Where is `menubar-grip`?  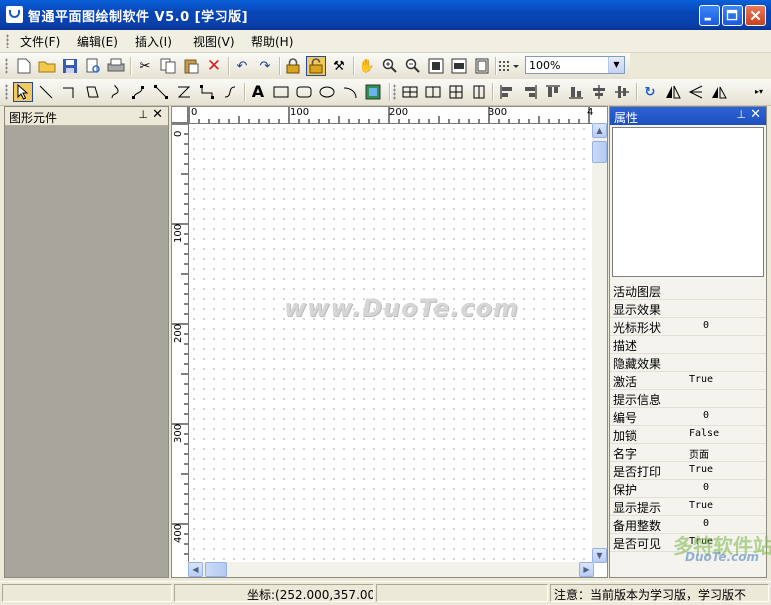 menubar-grip is located at coordinates (7, 41).